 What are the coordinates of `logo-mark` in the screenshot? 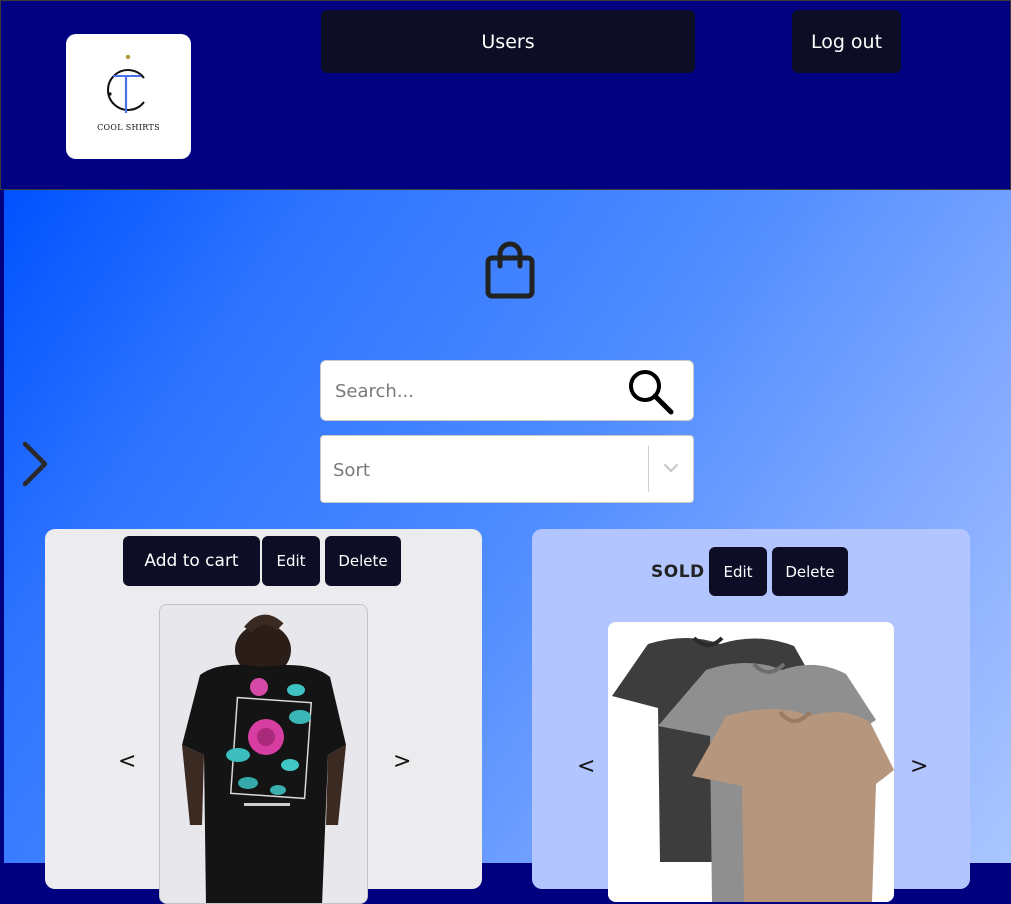 It's located at (126, 83).